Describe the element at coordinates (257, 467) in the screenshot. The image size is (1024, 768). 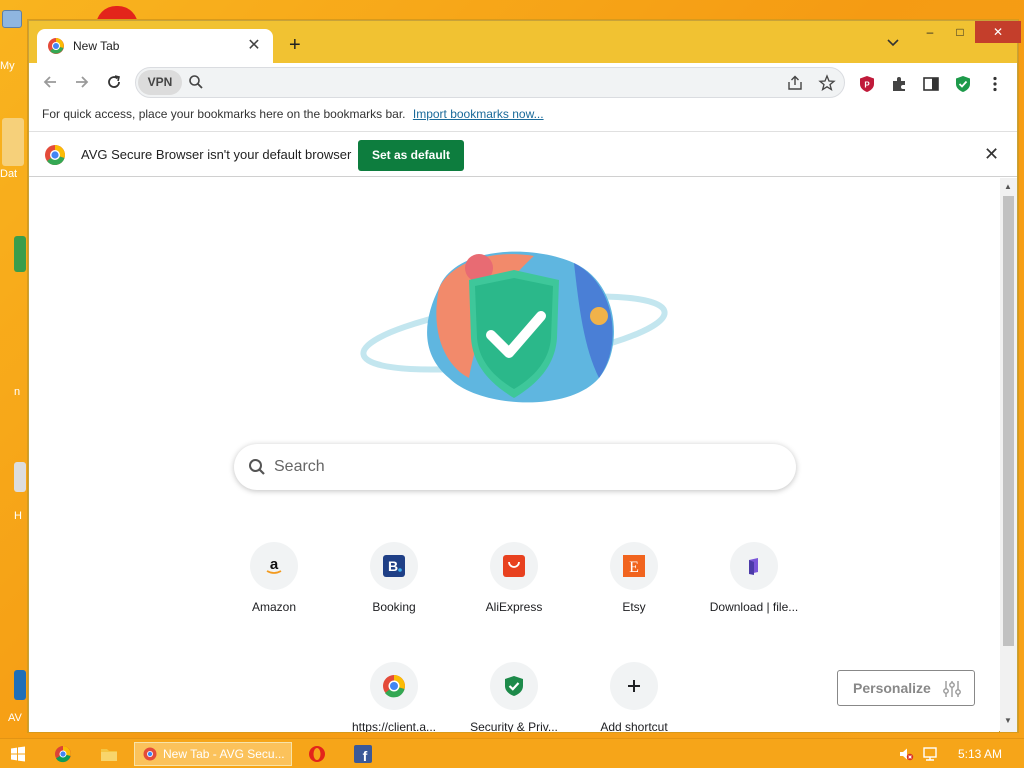
I see `search-icon` at that location.